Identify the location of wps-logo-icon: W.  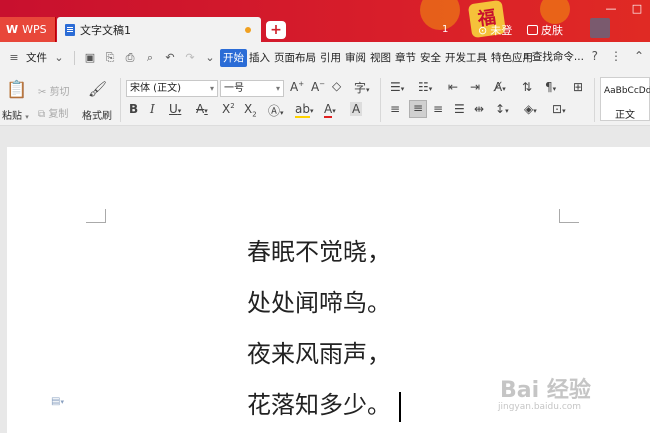
(12, 29).